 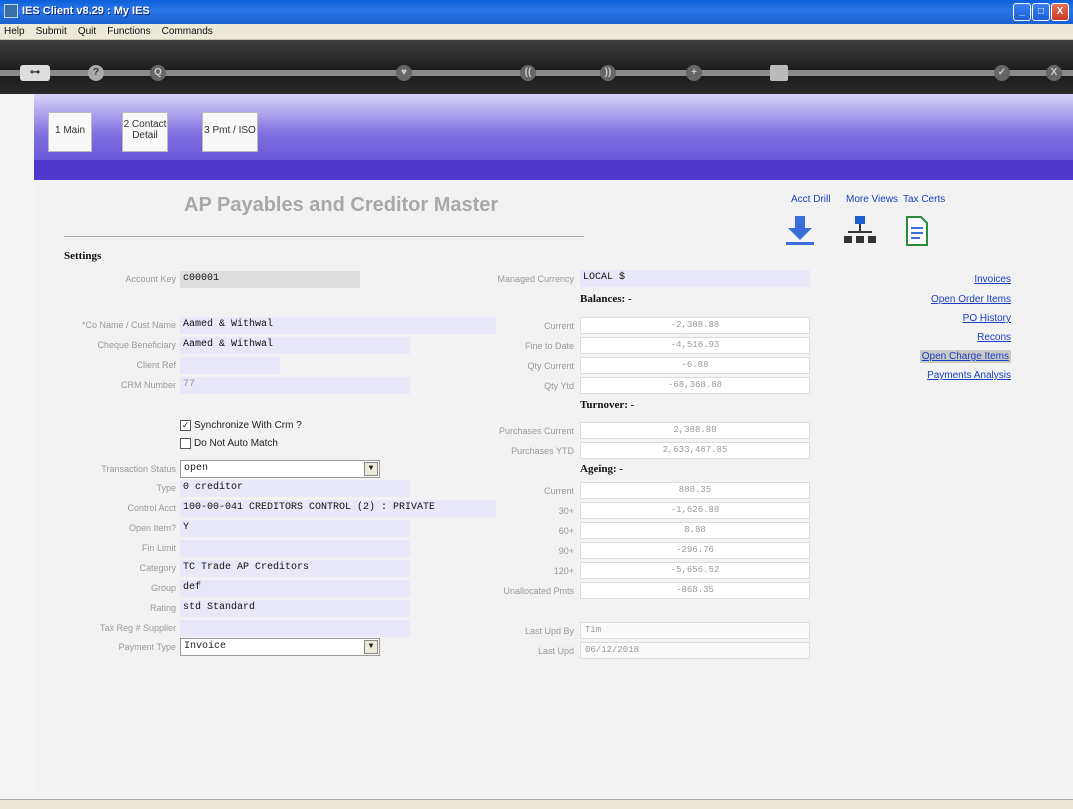 What do you see at coordinates (563, 571) in the screenshot?
I see `ageing-label: 120+` at bounding box center [563, 571].